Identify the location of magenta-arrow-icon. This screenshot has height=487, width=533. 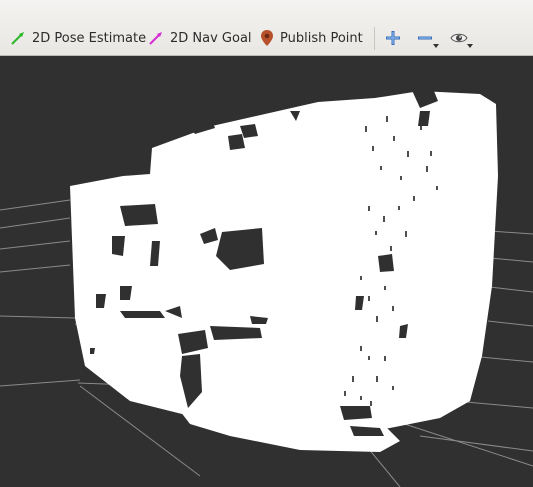
(155, 38).